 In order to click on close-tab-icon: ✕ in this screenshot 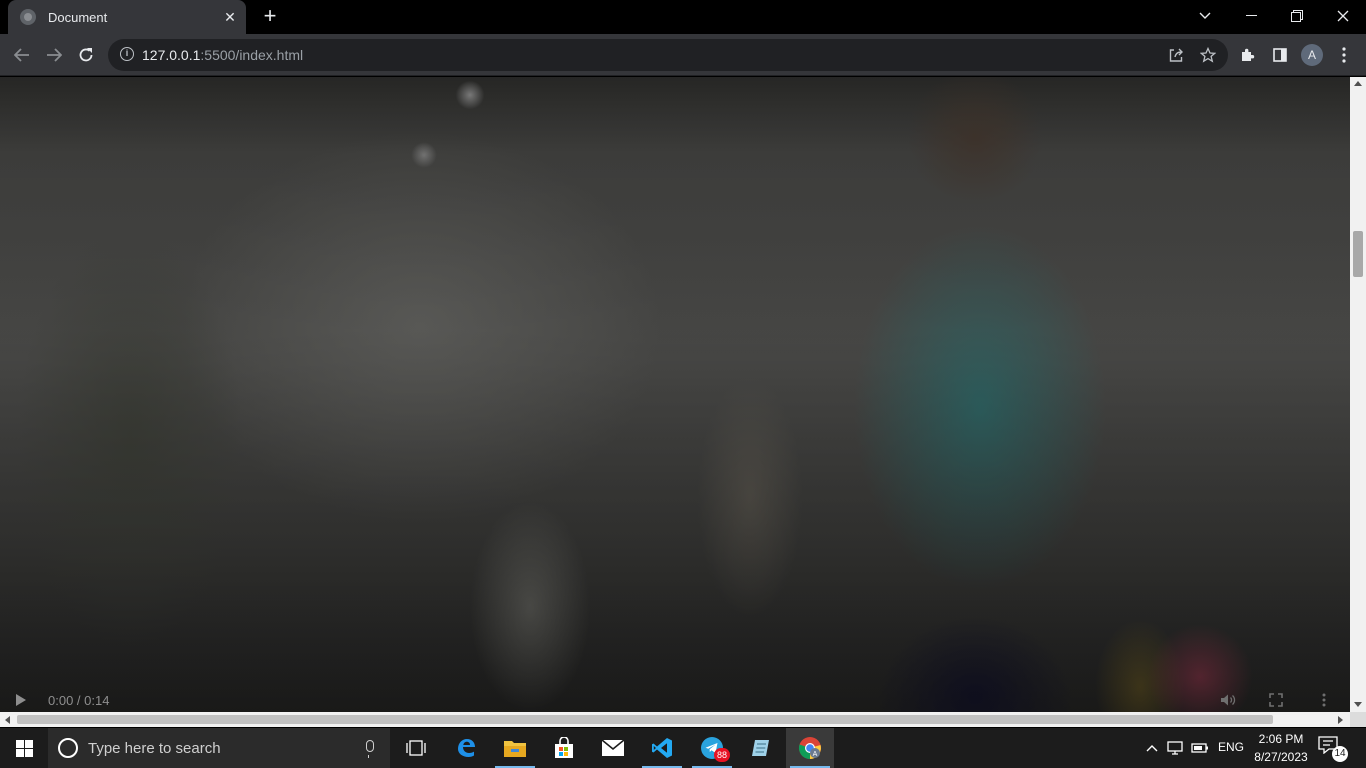, I will do `click(230, 17)`.